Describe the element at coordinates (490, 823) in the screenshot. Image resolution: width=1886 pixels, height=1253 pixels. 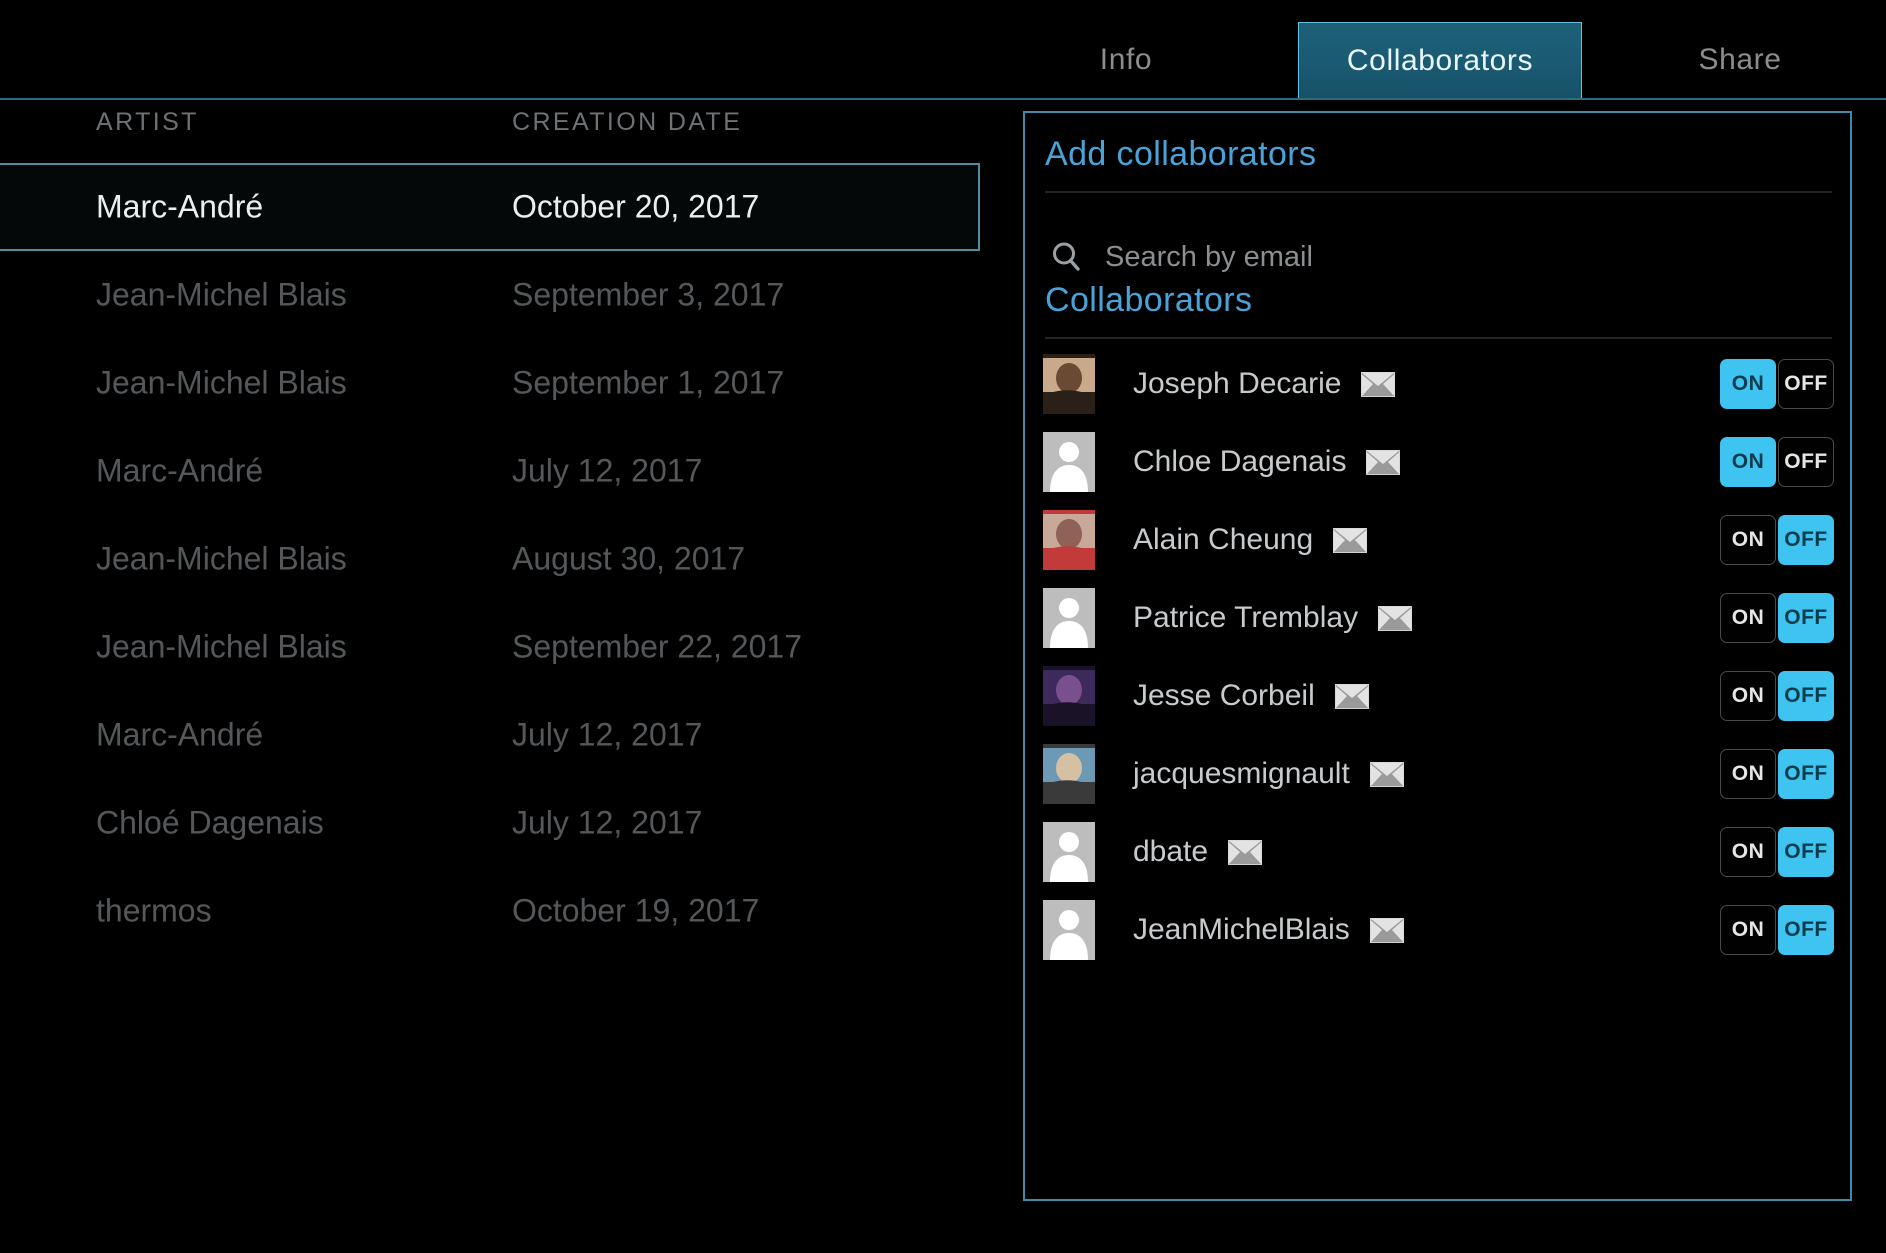
I see `table-row: Chloé Dagenais July 12, 2017` at that location.